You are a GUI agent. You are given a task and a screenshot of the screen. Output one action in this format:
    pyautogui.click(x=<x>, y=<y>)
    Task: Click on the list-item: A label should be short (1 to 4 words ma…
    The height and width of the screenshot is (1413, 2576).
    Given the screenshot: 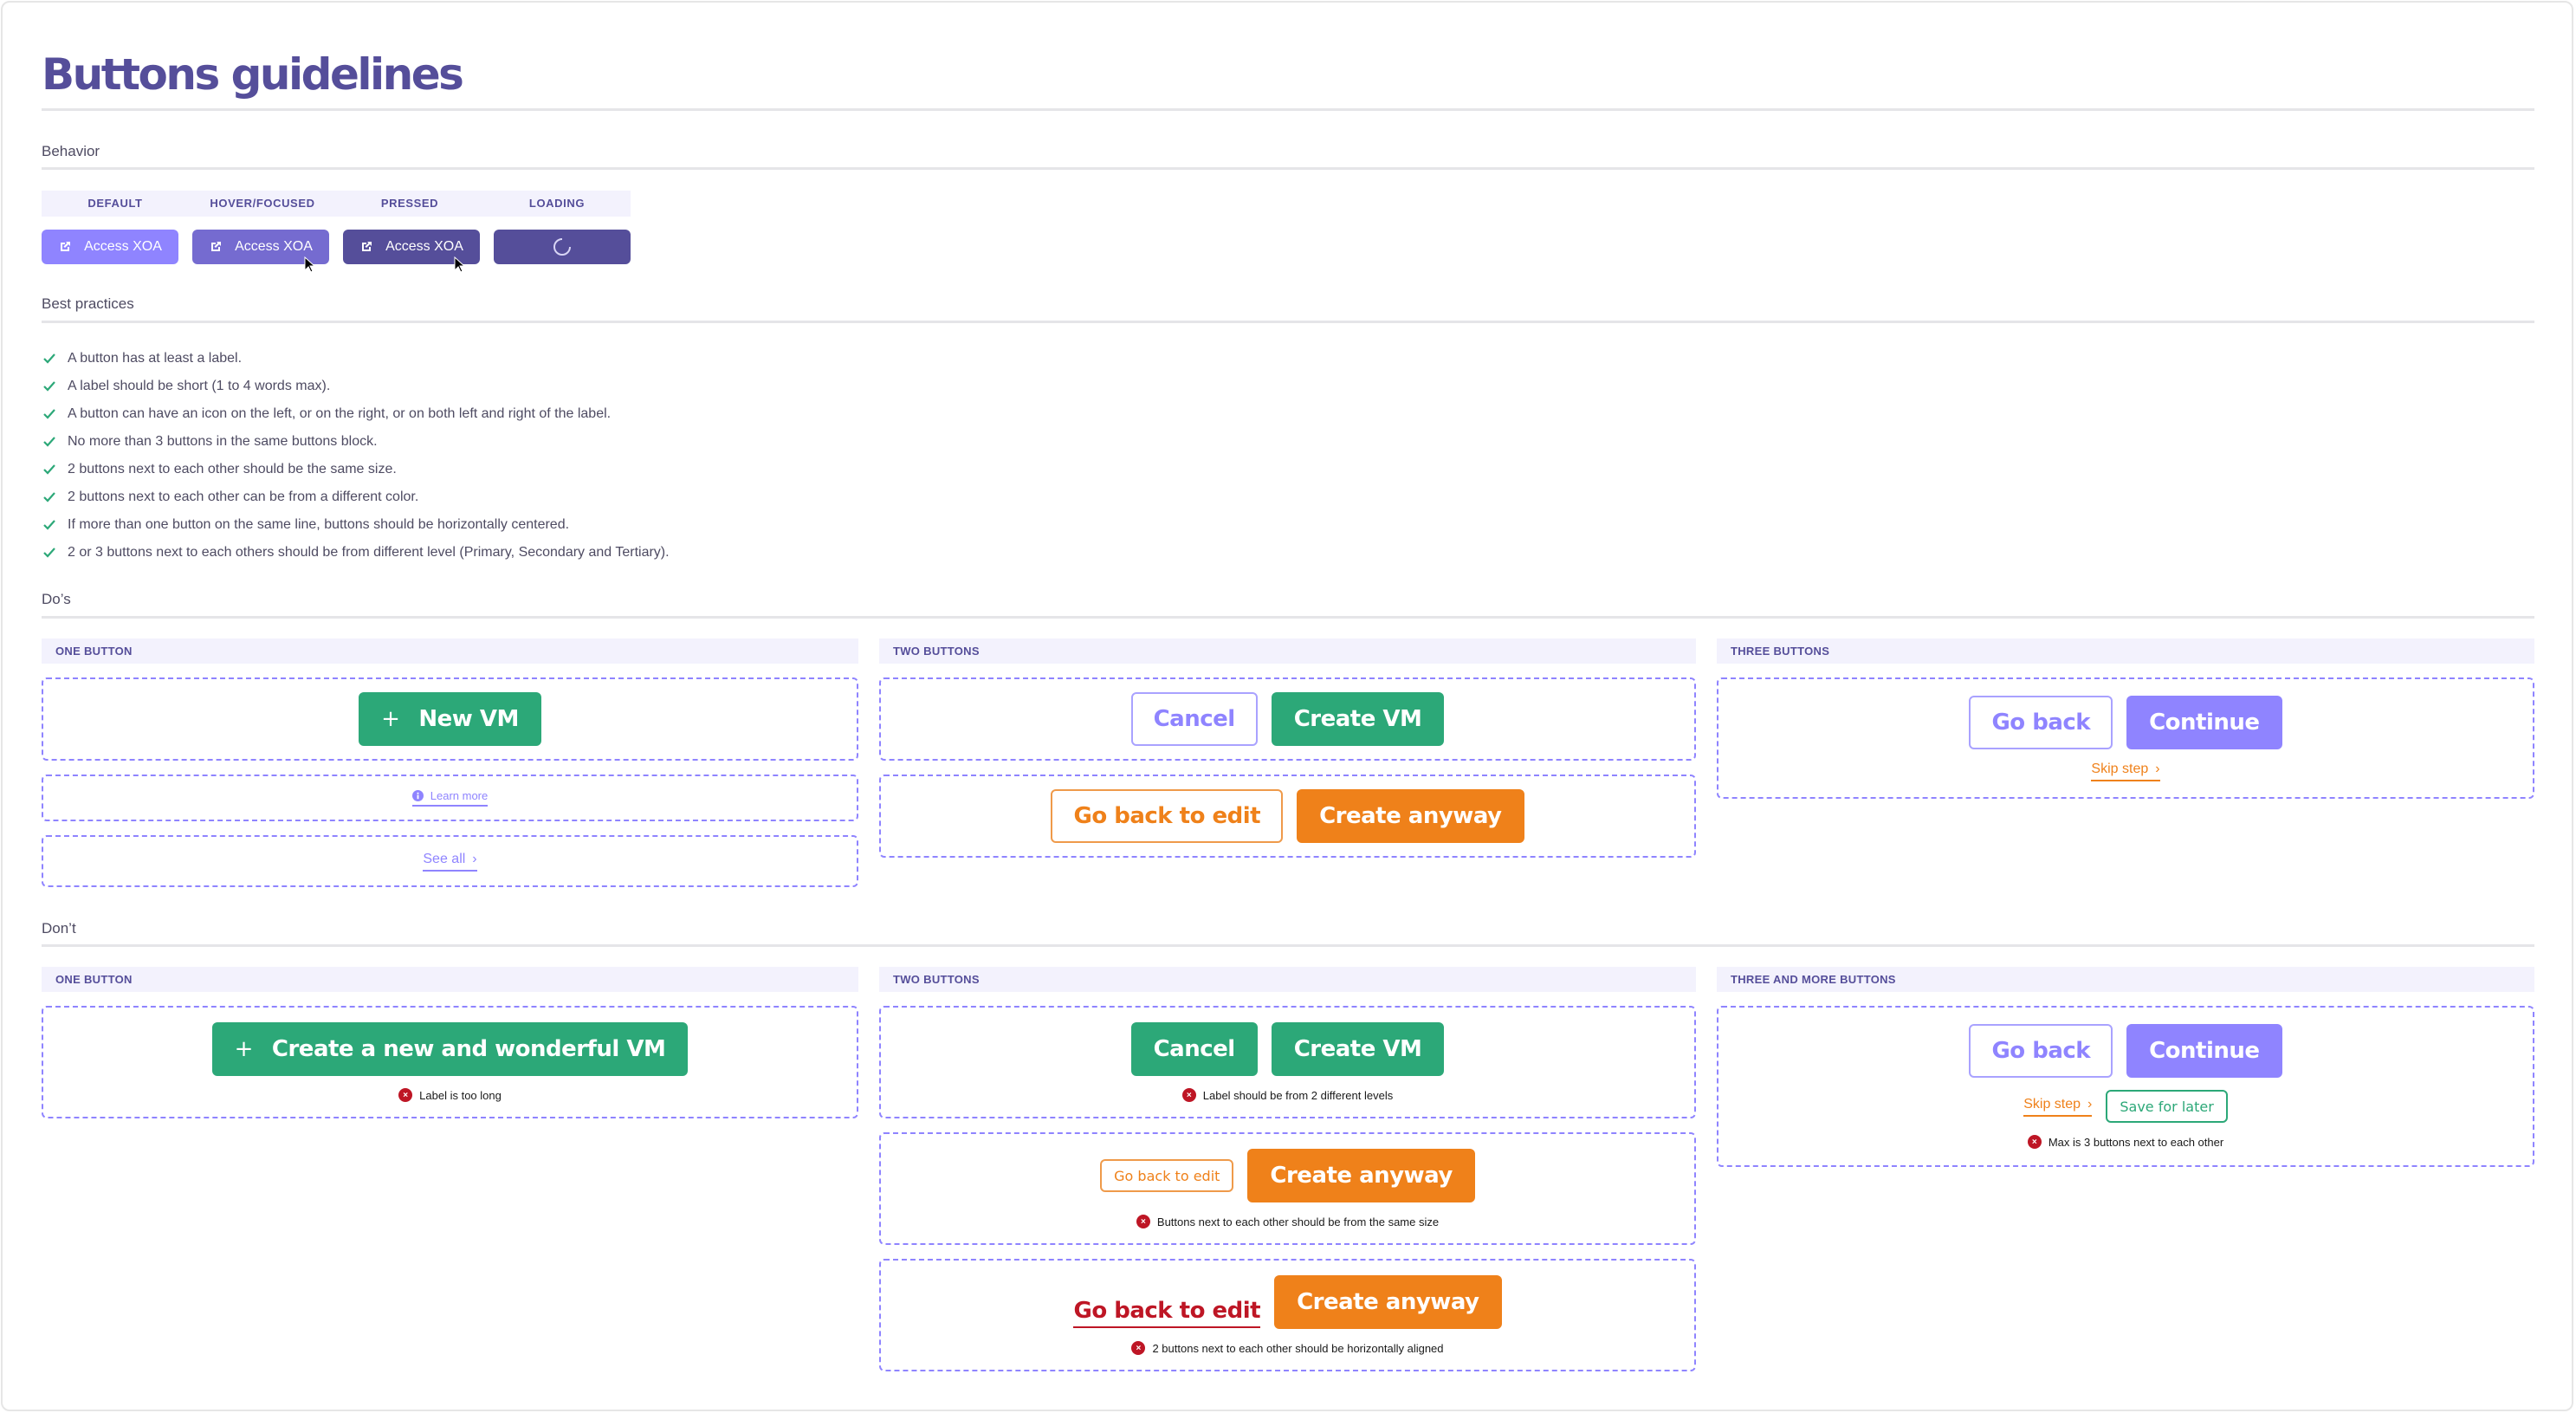 What is the action you would take?
    pyautogui.click(x=356, y=386)
    